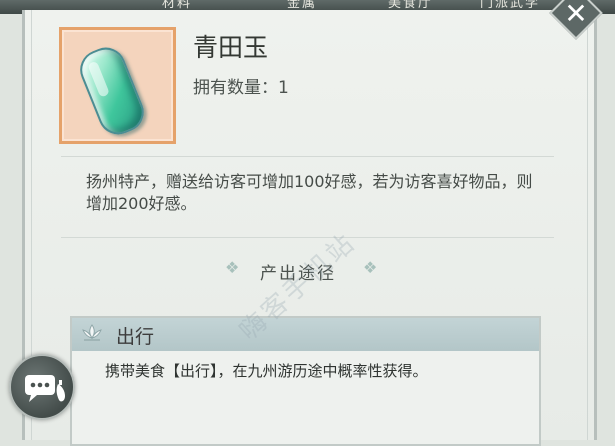 The width and height of the screenshot is (615, 446). What do you see at coordinates (576, 16) in the screenshot?
I see `close-icon: ✕` at bounding box center [576, 16].